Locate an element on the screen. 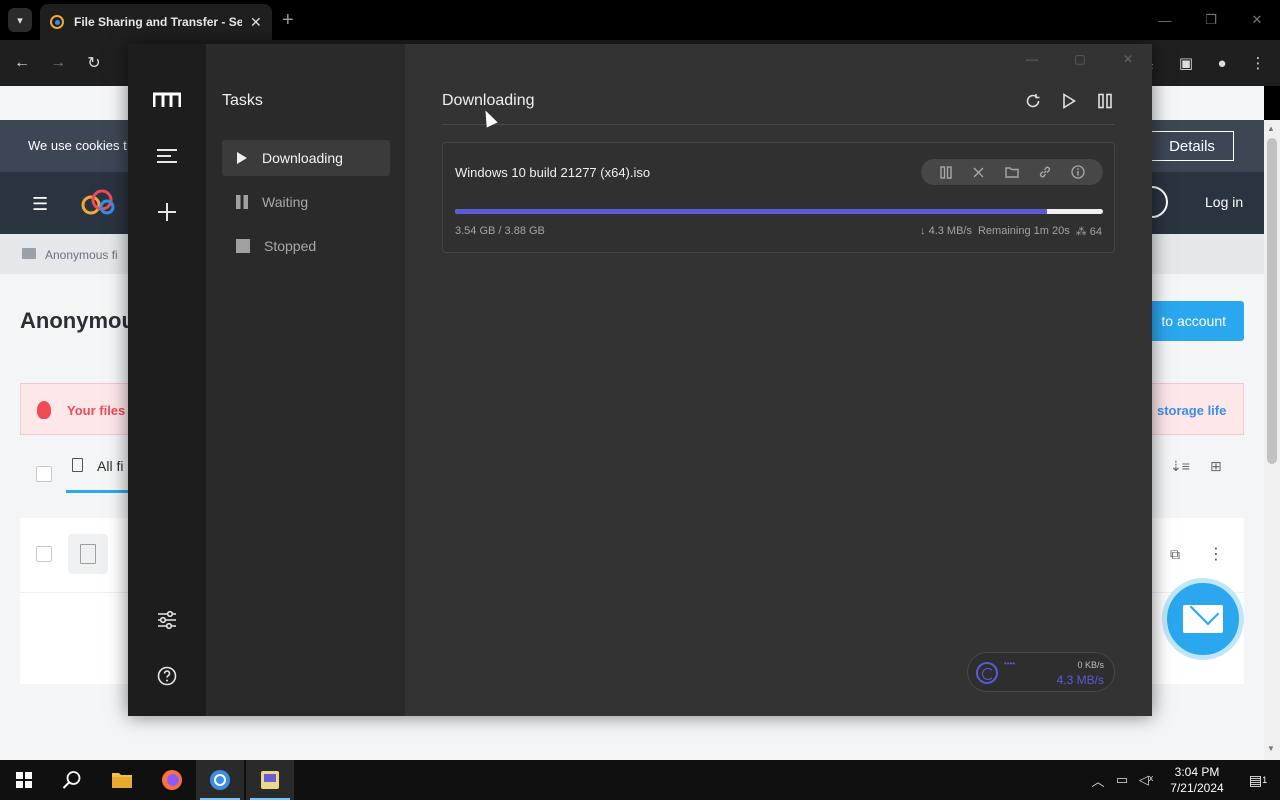  copy-link-icon: ⧉ is located at coordinates (1175, 554).